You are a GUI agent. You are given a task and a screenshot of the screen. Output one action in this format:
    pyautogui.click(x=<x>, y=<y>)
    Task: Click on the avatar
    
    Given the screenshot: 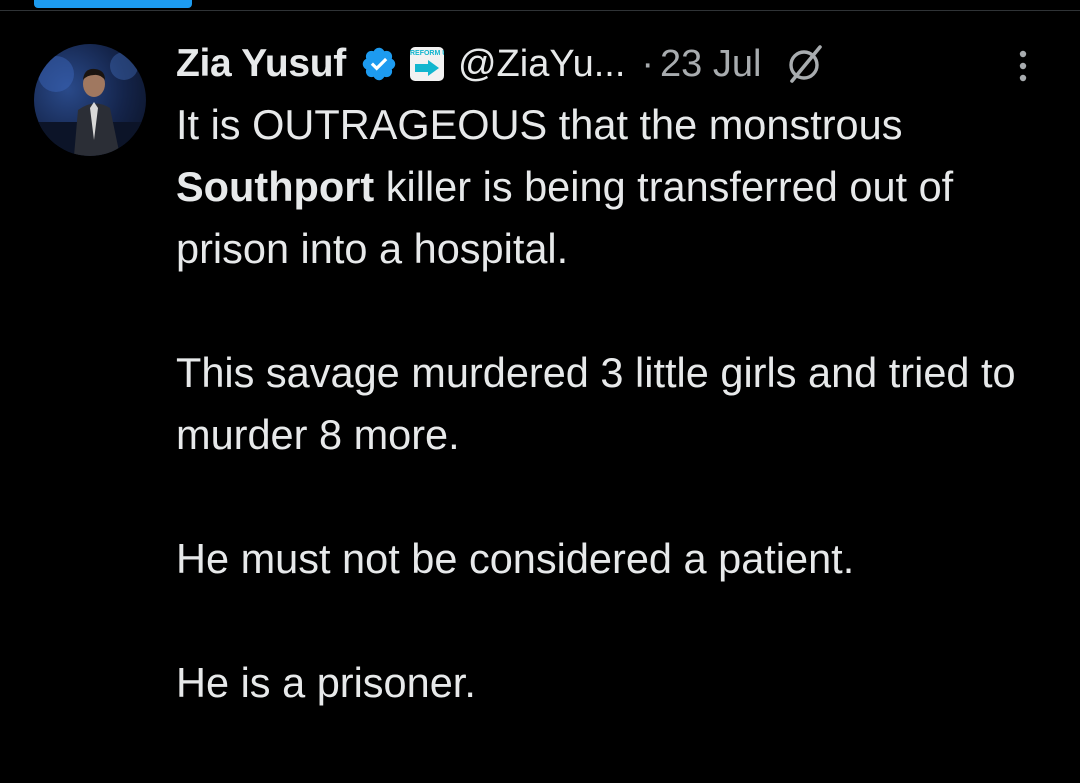 What is the action you would take?
    pyautogui.click(x=90, y=100)
    